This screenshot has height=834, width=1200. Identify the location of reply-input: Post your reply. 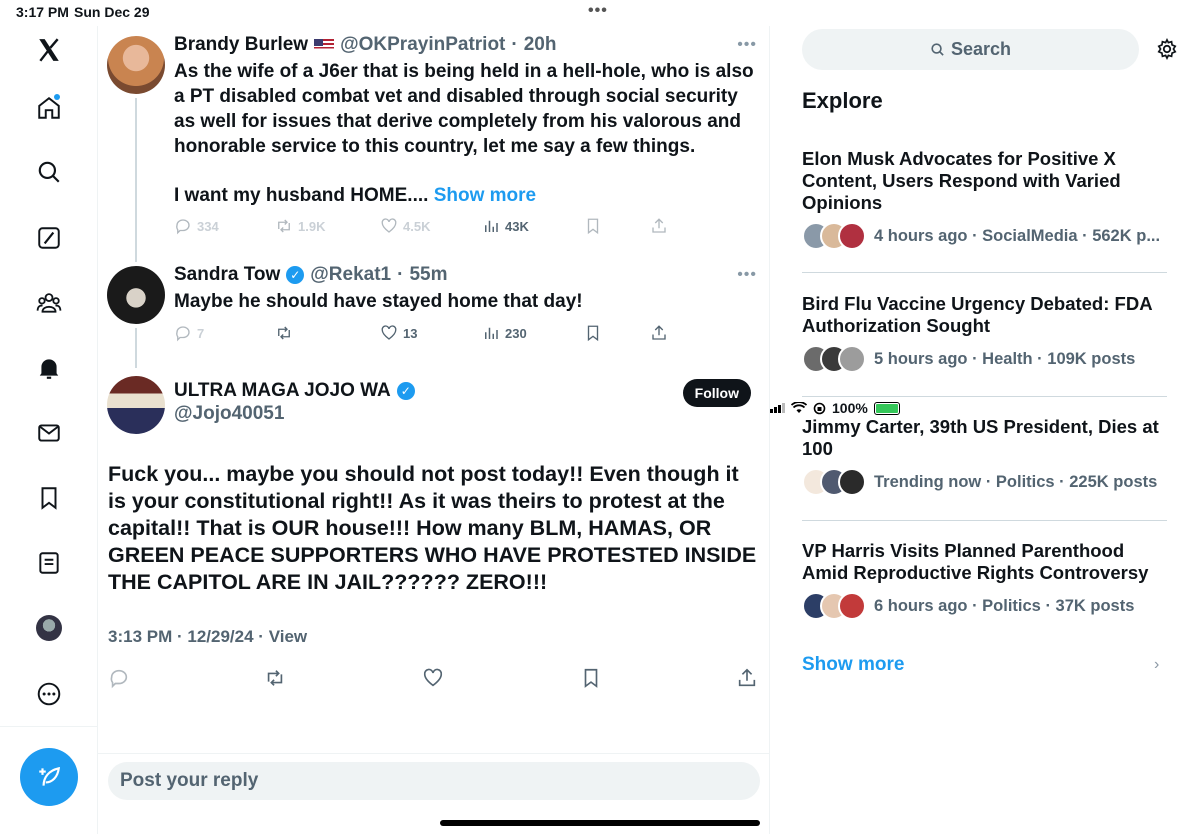
(434, 781).